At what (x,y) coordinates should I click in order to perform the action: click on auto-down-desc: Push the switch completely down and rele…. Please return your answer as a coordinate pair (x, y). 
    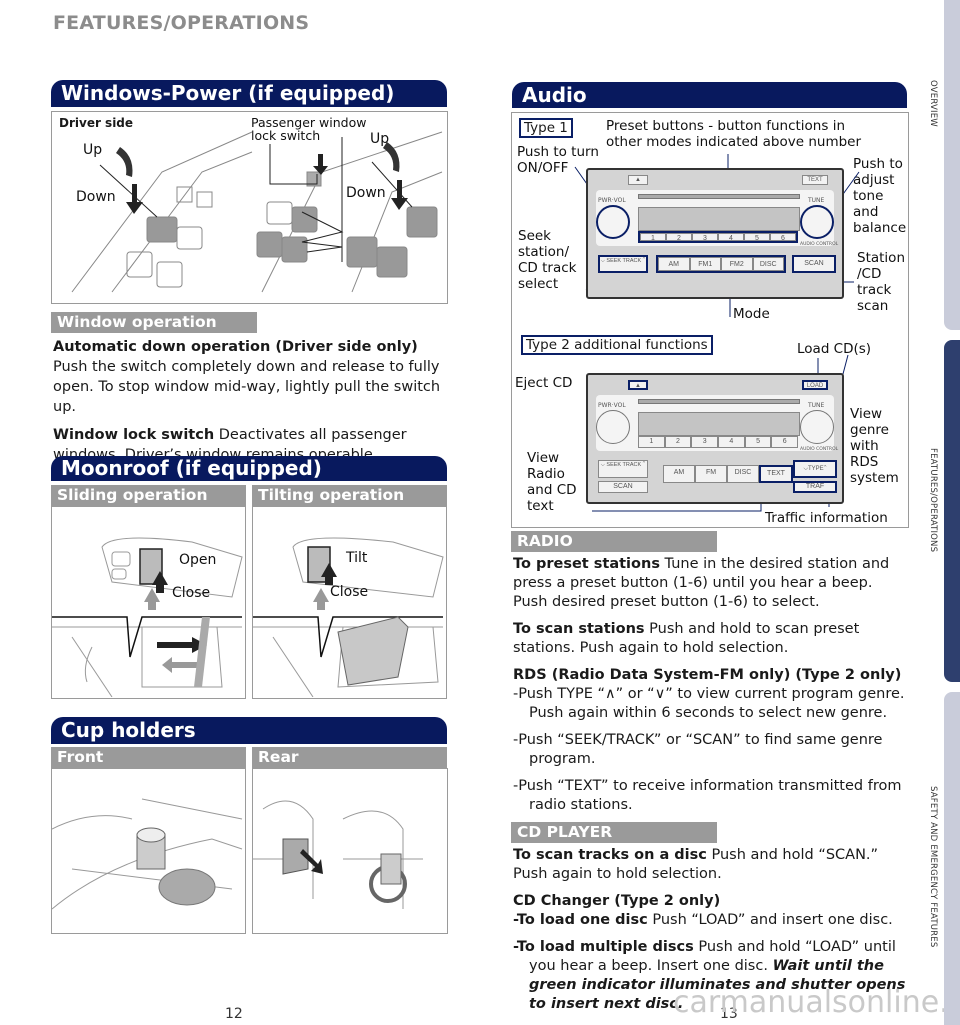
    Looking at the image, I should click on (247, 387).